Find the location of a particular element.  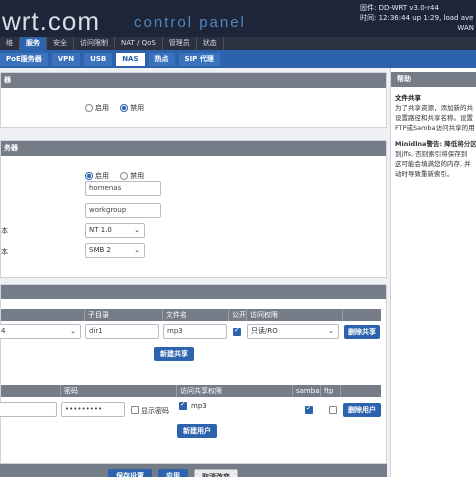

help-text-line: 到jffs, 否则索引将保存到 is located at coordinates (431, 154).